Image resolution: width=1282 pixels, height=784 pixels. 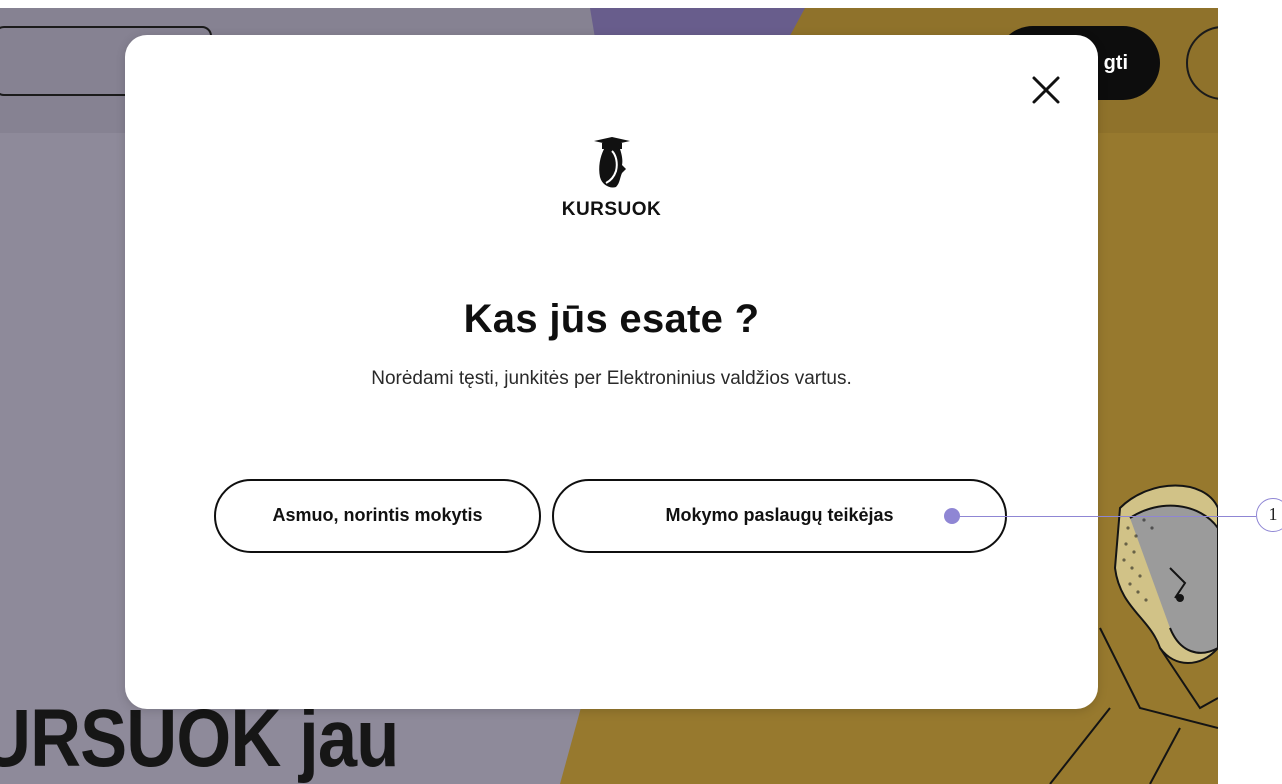 I want to click on provider-role-button: Mokymo paslaugų teikėjas, so click(x=779, y=516).